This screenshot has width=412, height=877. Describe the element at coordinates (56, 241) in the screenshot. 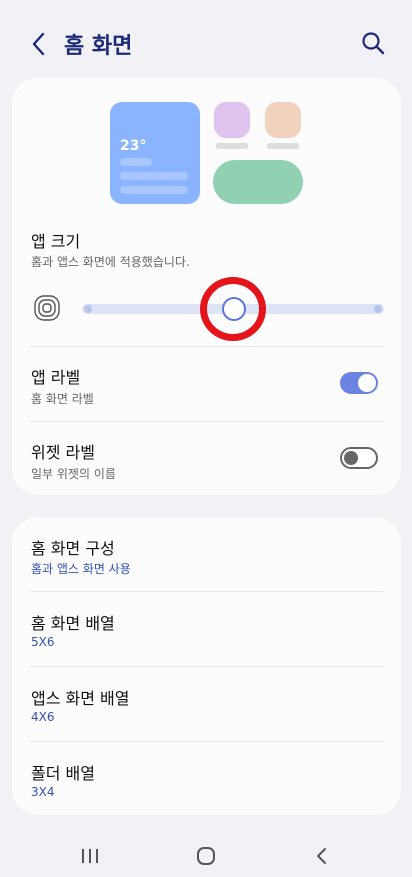

I see `app-size-title: 앱 크기` at that location.